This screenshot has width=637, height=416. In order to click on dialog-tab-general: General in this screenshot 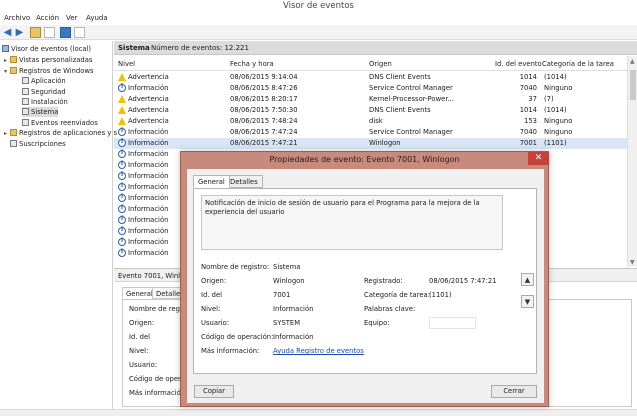, I will do `click(211, 181)`.